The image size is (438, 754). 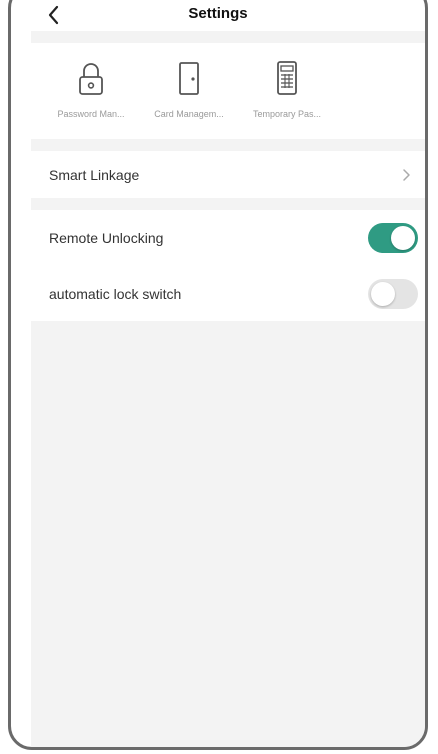 I want to click on keypad-icon, so click(x=287, y=78).